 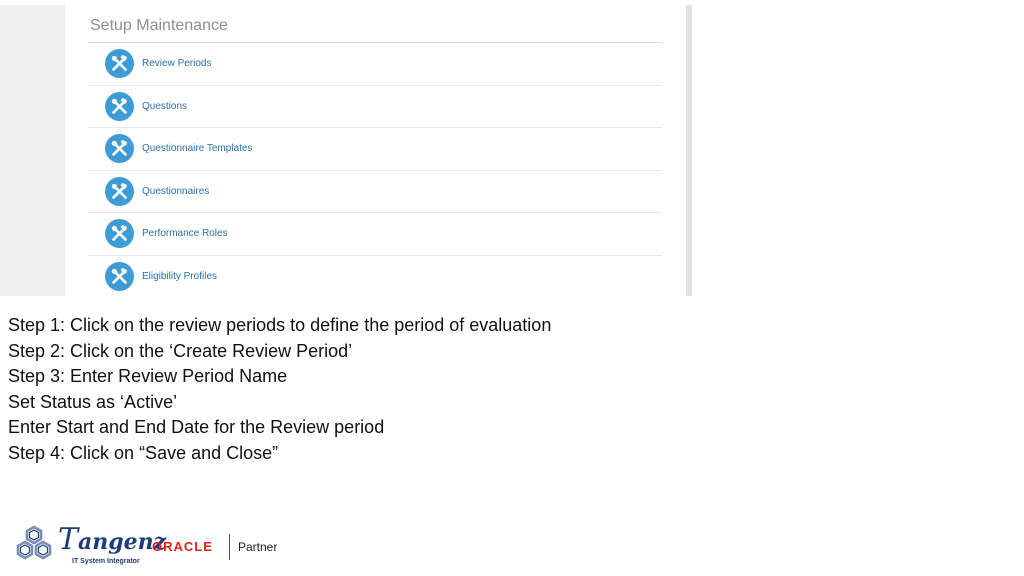 What do you see at coordinates (148, 376) in the screenshot?
I see `instruction-line: Step 3: Enter Review Period Name` at bounding box center [148, 376].